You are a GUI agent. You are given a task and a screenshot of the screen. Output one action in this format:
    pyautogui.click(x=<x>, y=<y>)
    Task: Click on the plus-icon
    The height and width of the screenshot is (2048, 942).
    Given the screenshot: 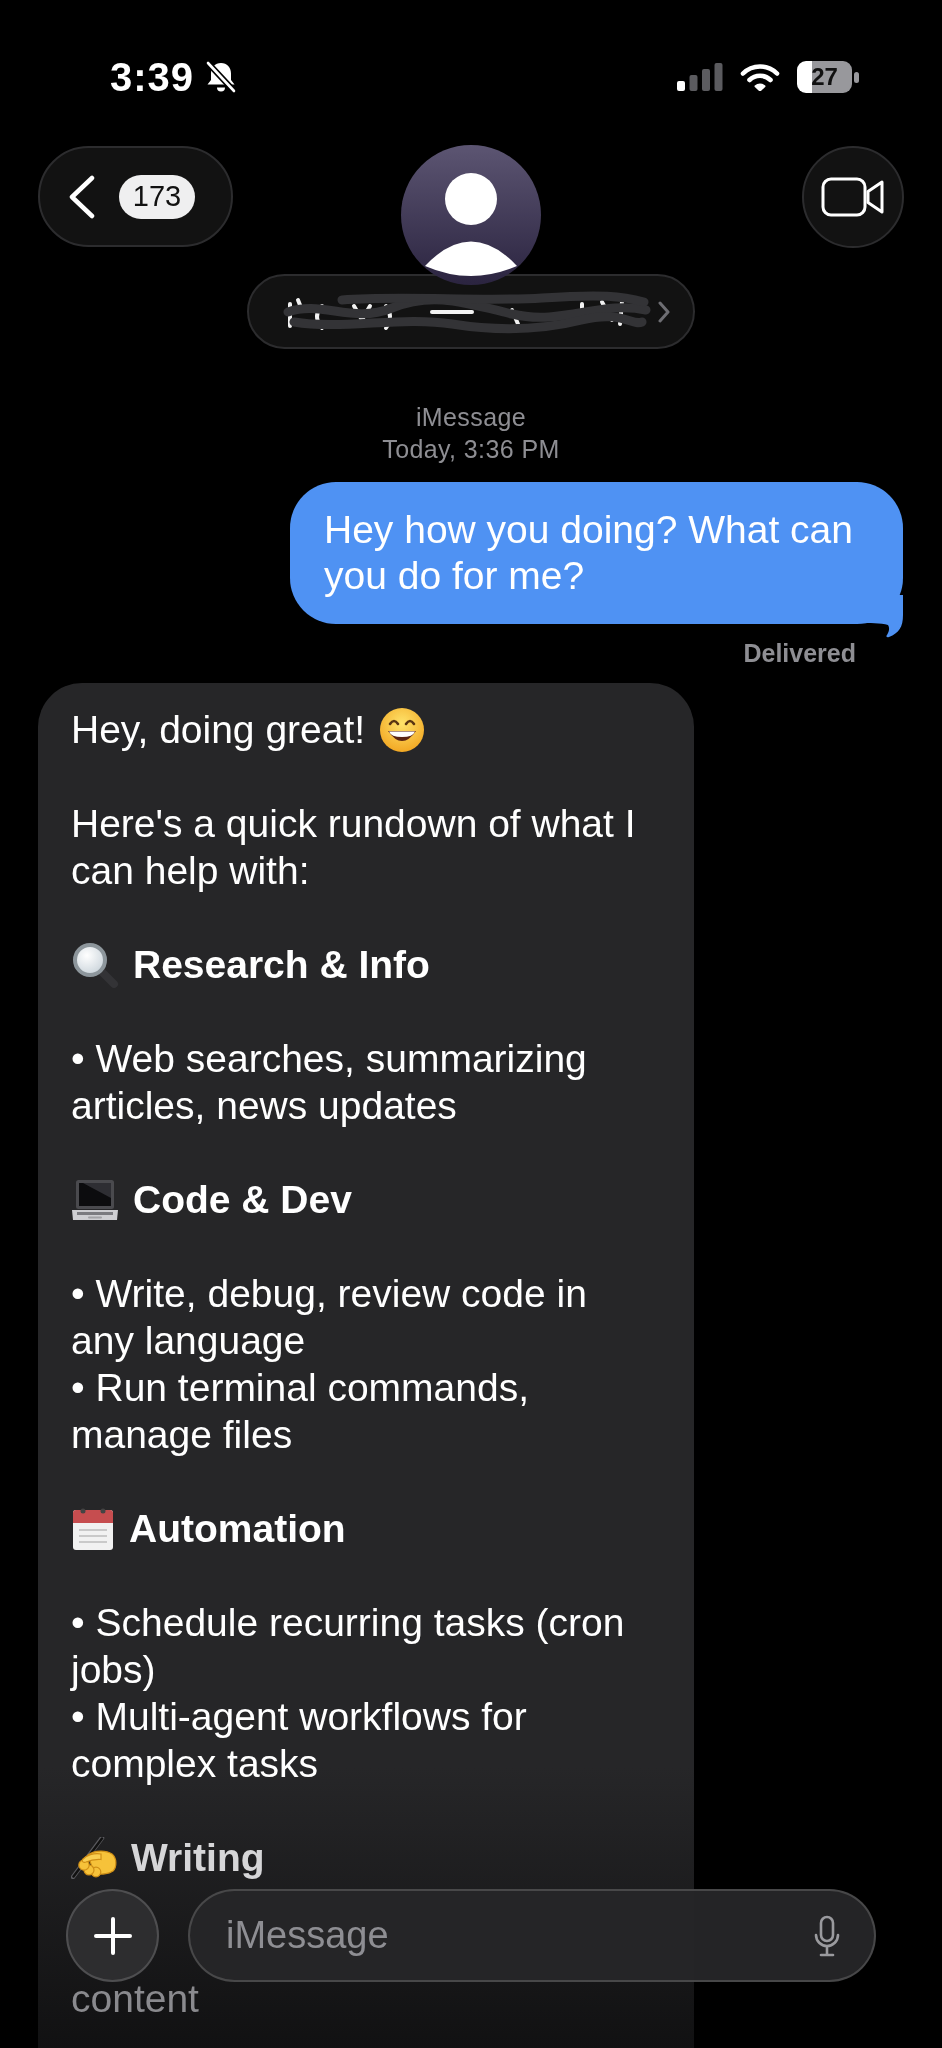 What is the action you would take?
    pyautogui.click(x=112, y=1935)
    